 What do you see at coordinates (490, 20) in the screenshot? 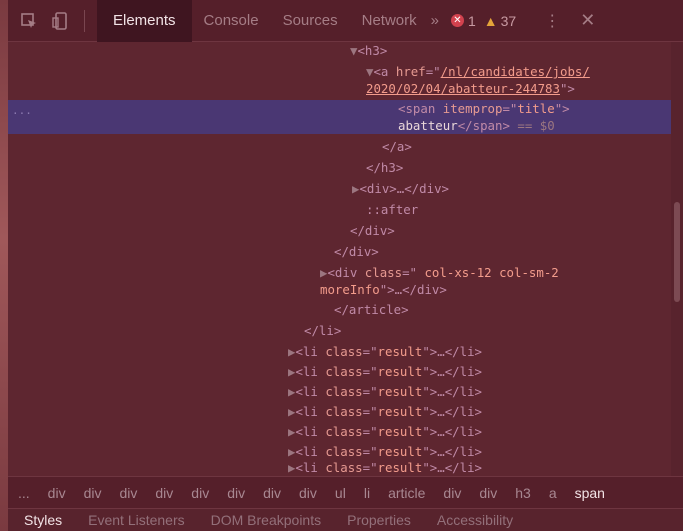
I see `warning-icon: ▲` at bounding box center [490, 20].